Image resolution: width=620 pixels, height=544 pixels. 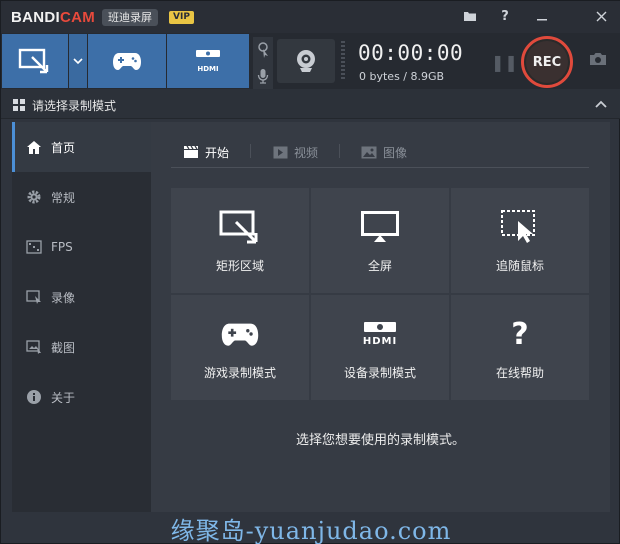 I want to click on webcam-icon, so click(x=306, y=61).